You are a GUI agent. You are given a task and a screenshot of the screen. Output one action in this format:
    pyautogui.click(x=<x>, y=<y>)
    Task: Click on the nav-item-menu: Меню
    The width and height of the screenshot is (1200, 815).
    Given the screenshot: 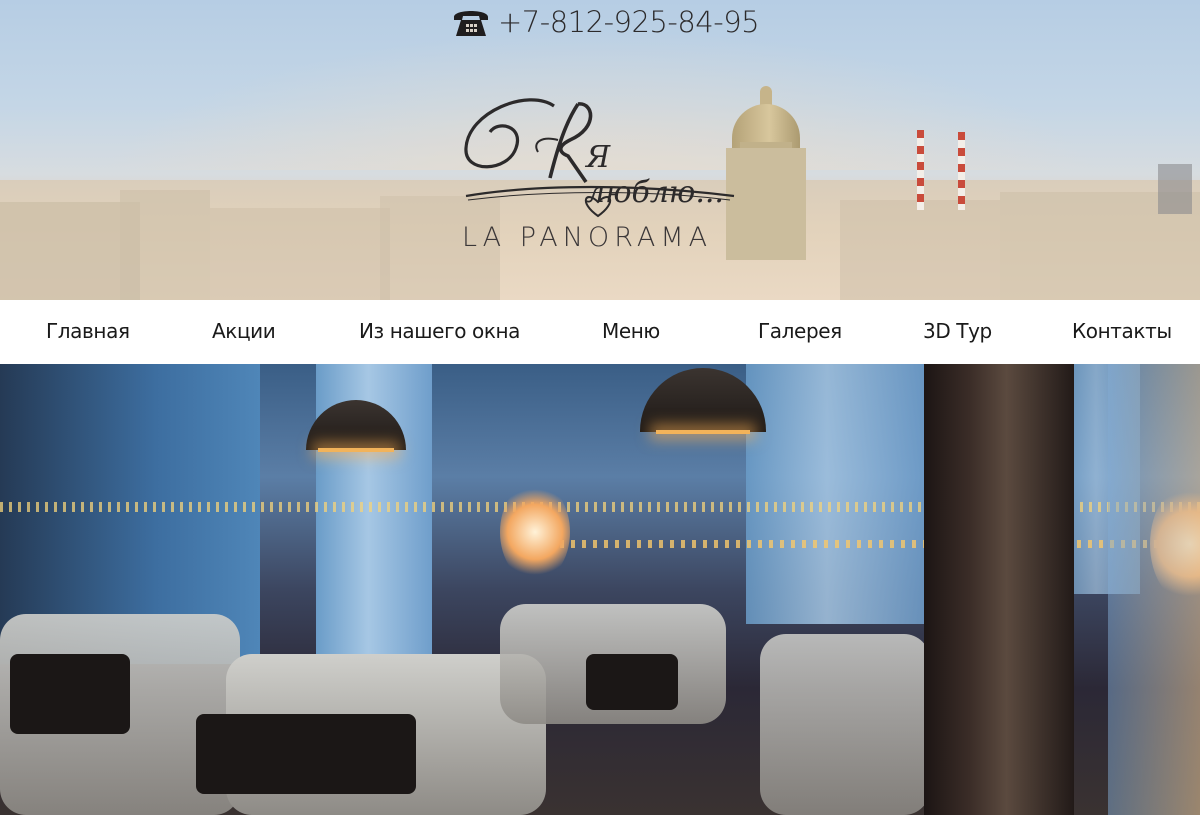 What is the action you would take?
    pyautogui.click(x=631, y=331)
    